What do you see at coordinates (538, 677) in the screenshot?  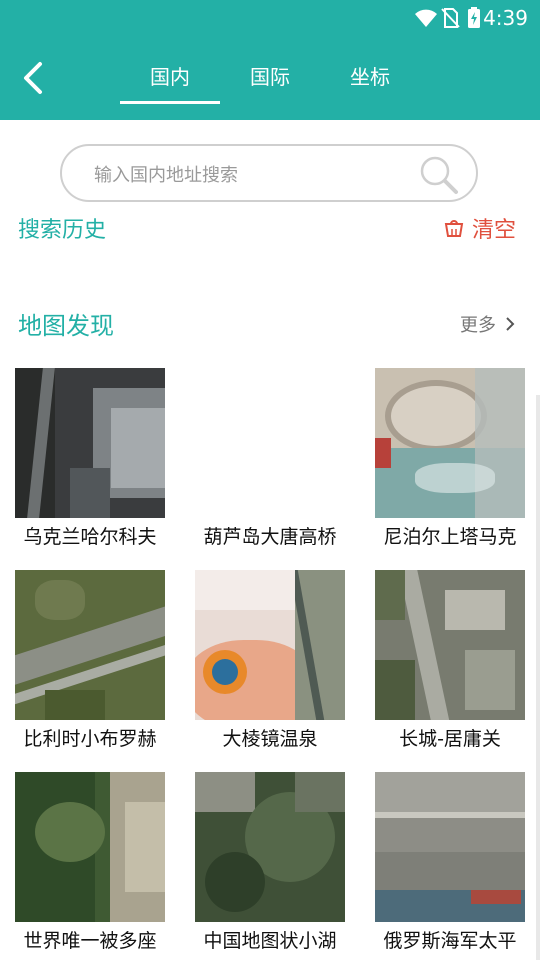 I see `scrollbar` at bounding box center [538, 677].